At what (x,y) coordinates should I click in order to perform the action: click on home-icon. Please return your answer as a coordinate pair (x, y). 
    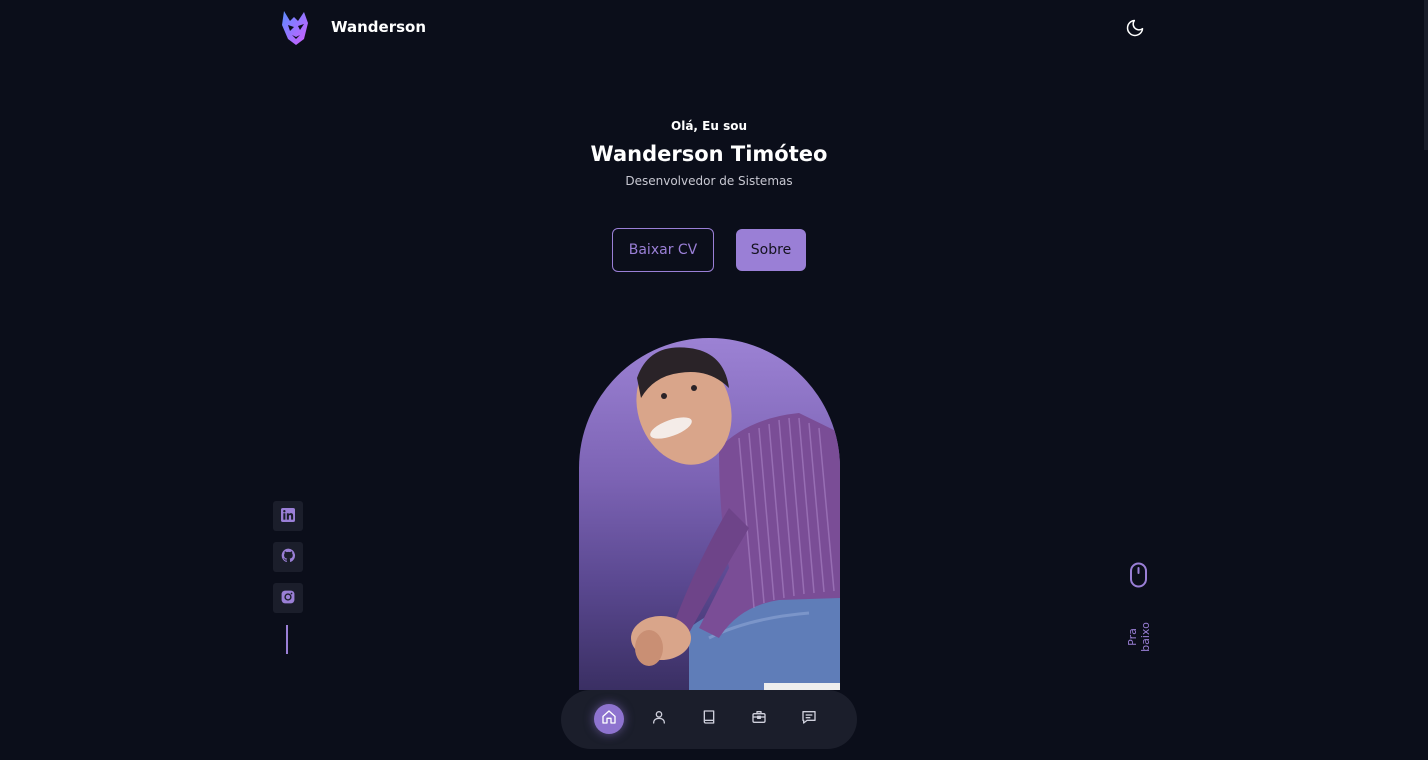
    Looking at the image, I should click on (609, 719).